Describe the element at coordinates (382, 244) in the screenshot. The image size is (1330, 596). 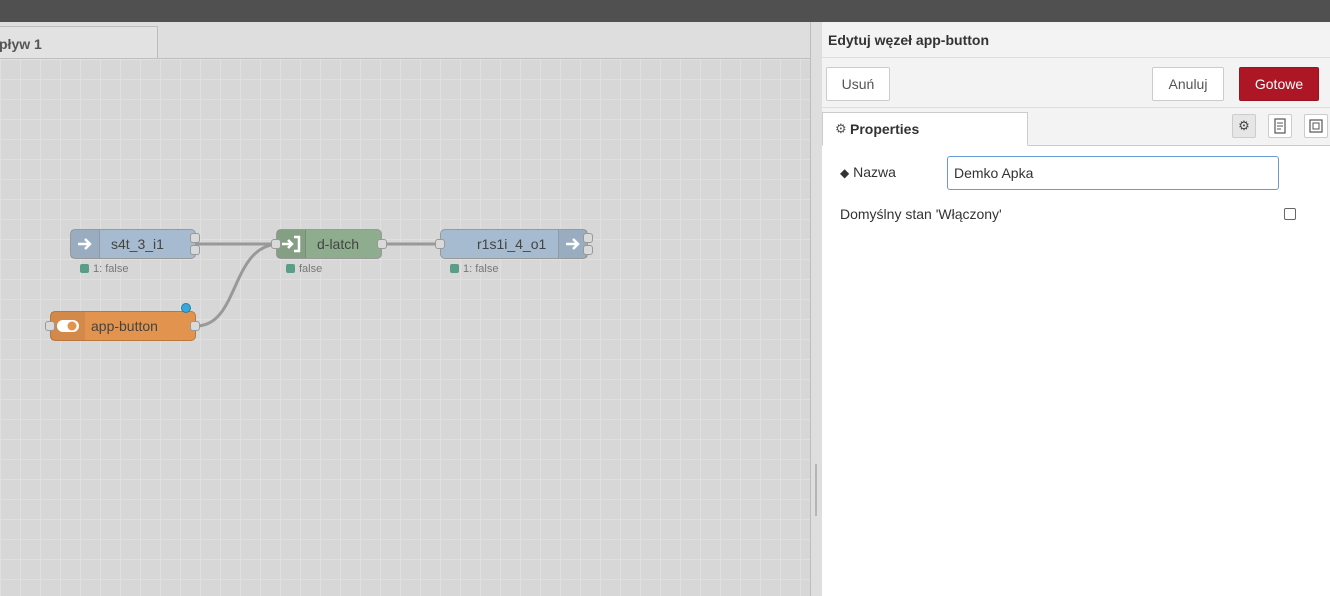
I see `node-d-latch-output-port` at that location.